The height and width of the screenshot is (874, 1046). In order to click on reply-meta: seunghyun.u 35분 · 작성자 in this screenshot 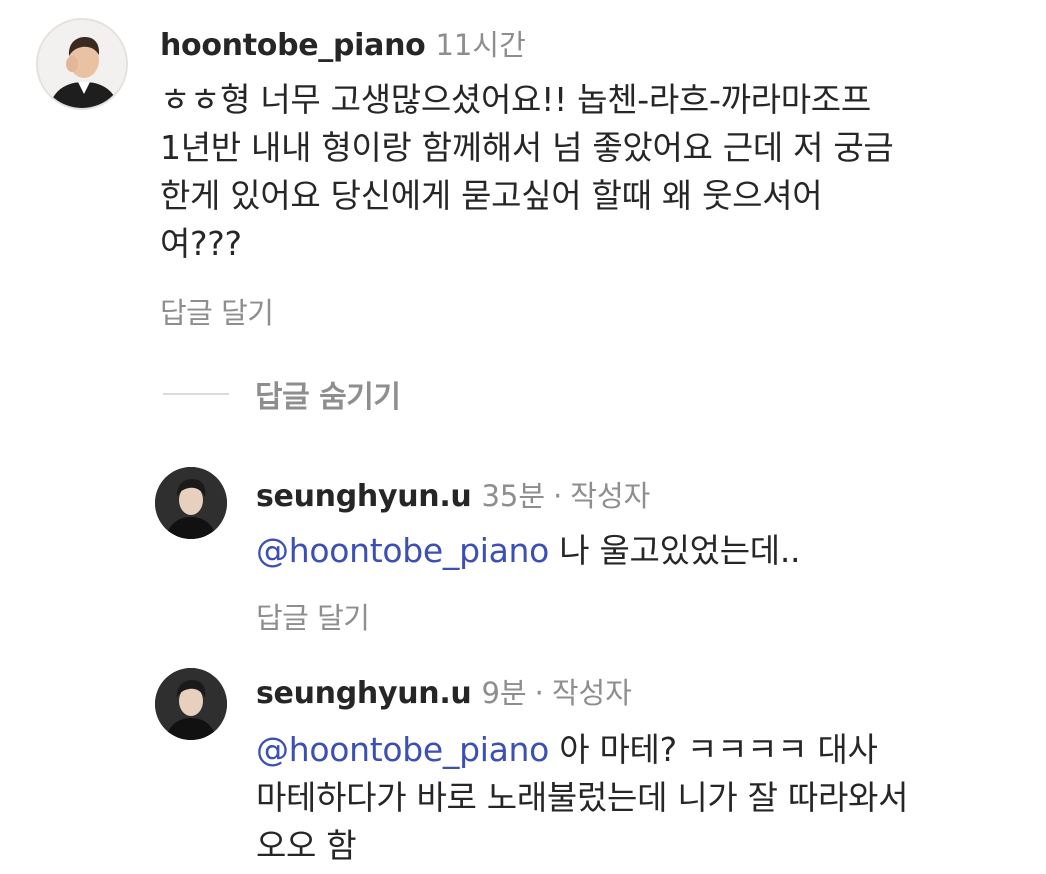, I will do `click(528, 494)`.